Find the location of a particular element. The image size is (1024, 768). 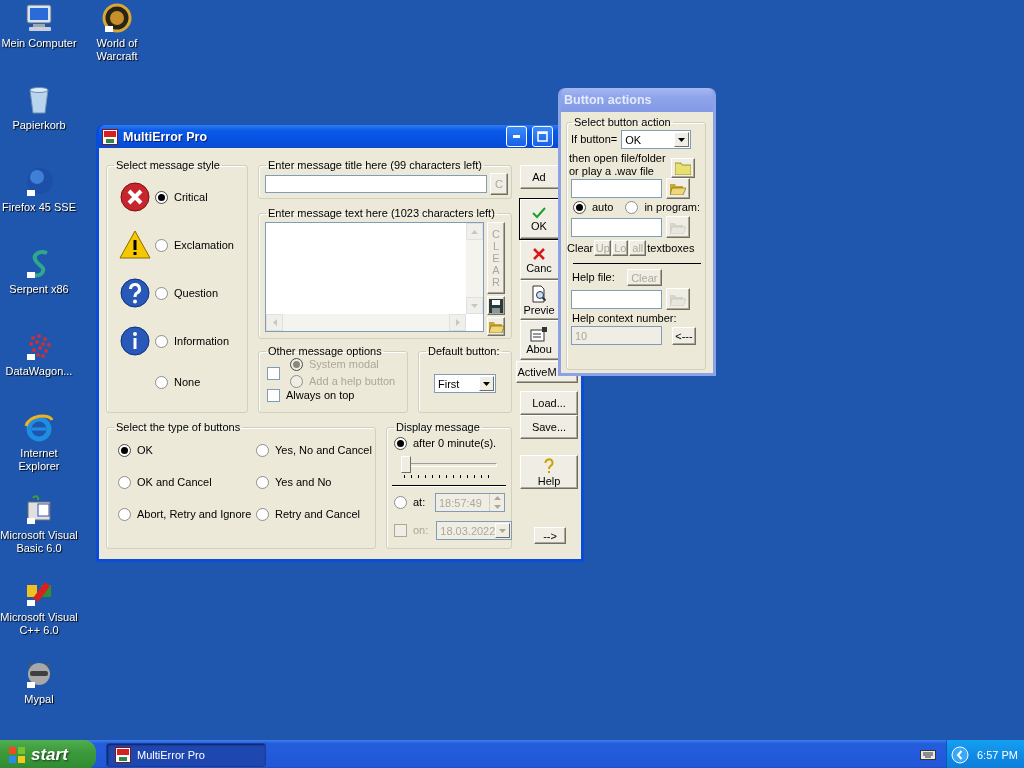

vertical-scrollbar is located at coordinates (474, 268).